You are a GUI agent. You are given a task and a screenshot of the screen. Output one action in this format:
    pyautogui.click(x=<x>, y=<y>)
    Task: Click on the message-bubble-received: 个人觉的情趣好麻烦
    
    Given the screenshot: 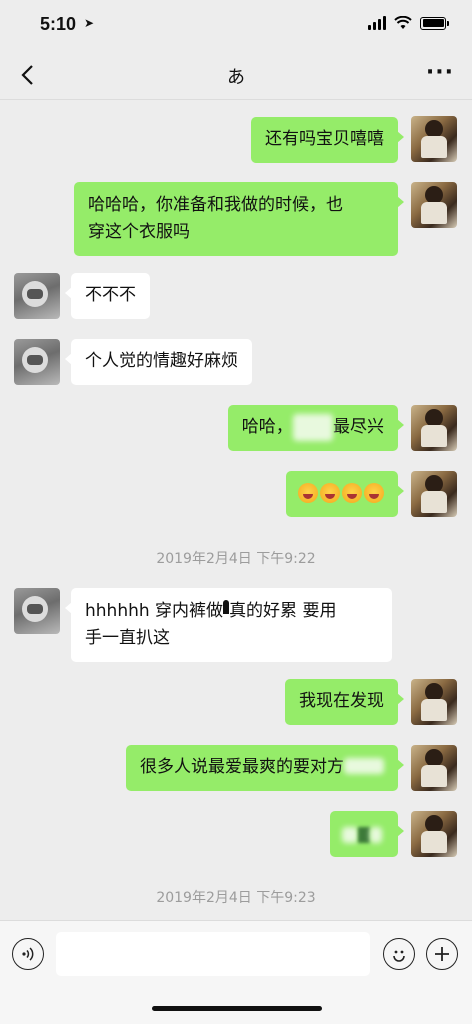 What is the action you would take?
    pyautogui.click(x=158, y=362)
    